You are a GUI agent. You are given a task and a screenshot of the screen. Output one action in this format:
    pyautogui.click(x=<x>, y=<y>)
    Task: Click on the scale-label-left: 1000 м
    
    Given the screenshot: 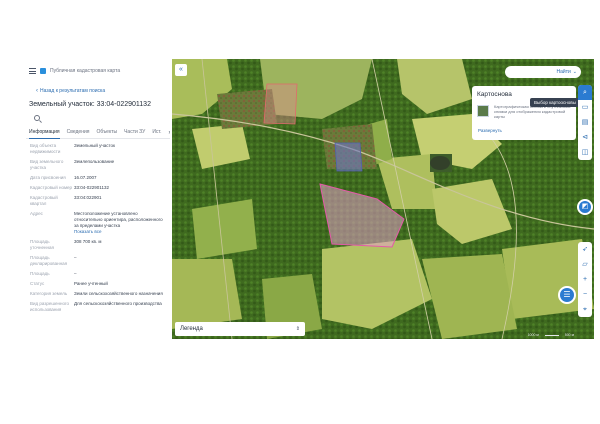 What is the action you would take?
    pyautogui.click(x=533, y=335)
    